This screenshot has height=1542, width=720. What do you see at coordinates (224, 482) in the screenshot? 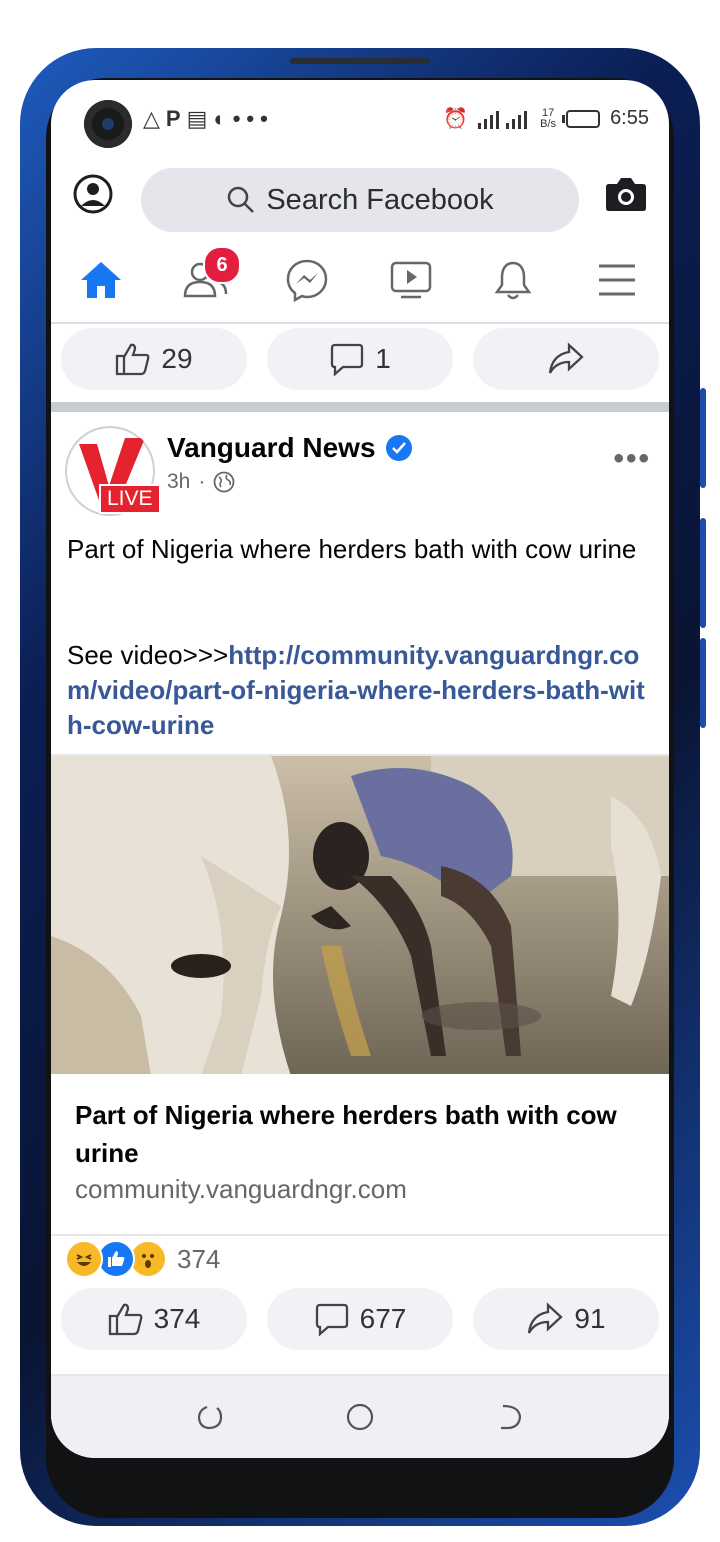
I see `globe-icon` at bounding box center [224, 482].